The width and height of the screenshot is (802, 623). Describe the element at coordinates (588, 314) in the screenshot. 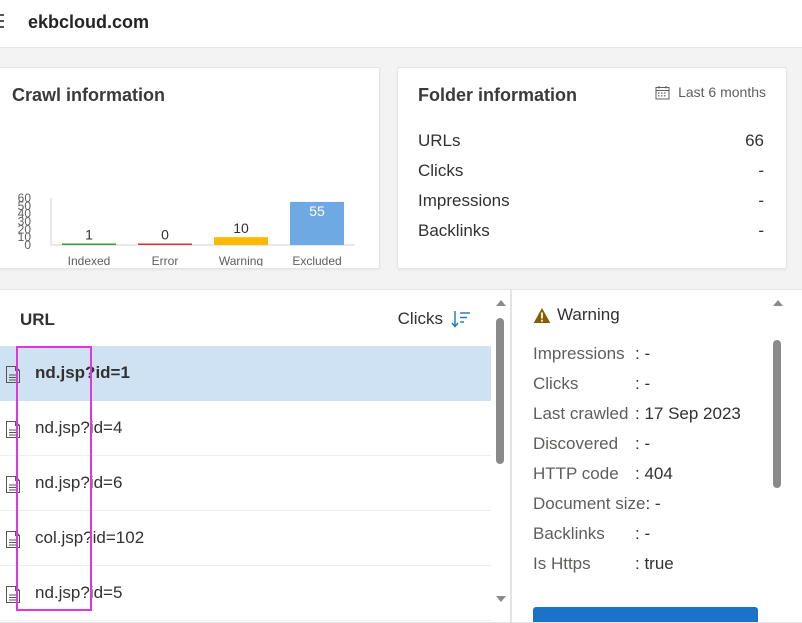

I see `status-label: Warning` at that location.